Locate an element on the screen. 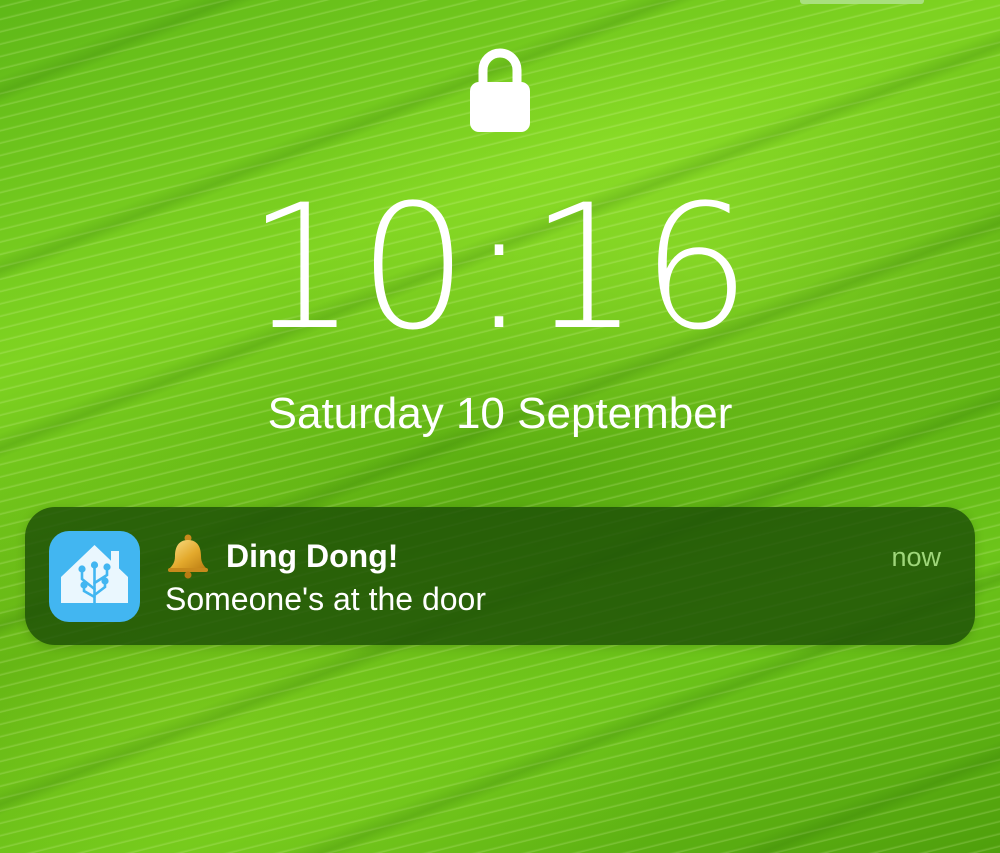 Image resolution: width=1000 pixels, height=853 pixels. home-assistant-icon is located at coordinates (94, 576).